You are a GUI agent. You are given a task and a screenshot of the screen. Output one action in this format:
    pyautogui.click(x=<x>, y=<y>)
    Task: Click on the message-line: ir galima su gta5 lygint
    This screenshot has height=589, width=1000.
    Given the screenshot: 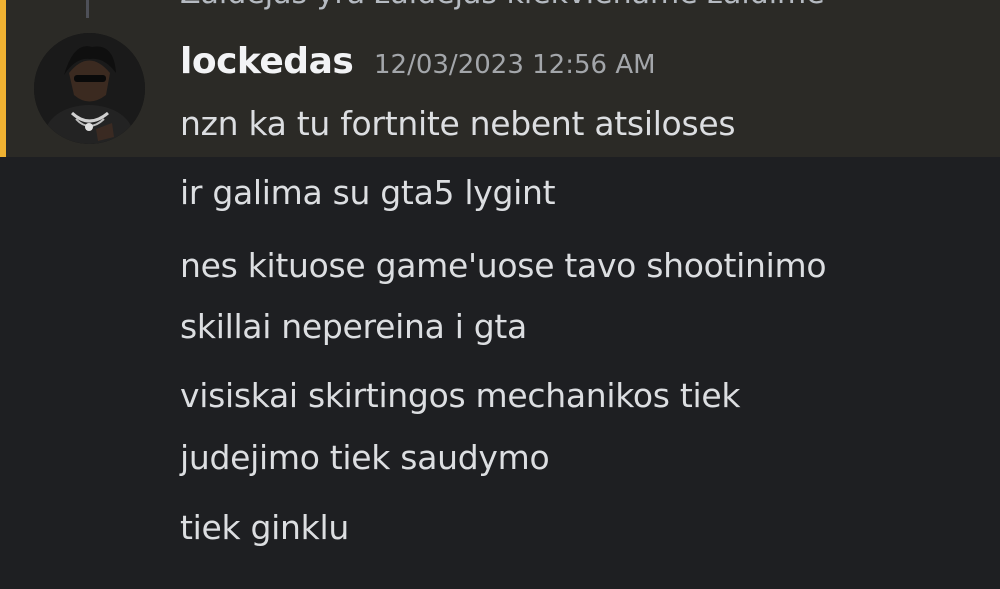 What is the action you would take?
    pyautogui.click(x=368, y=192)
    